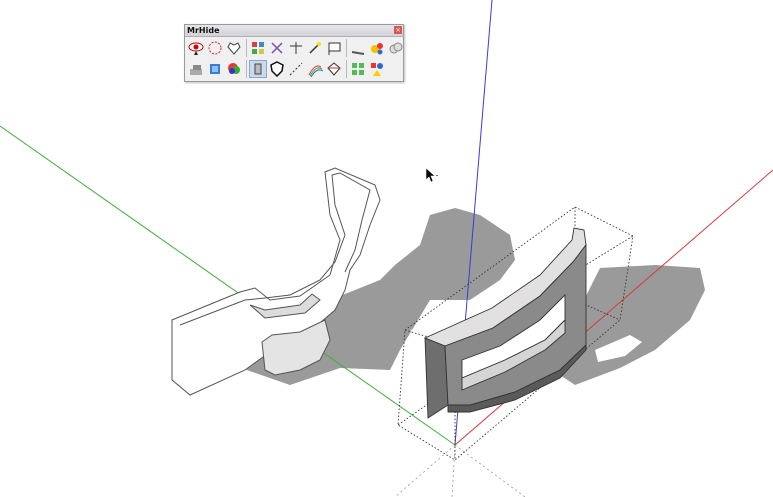 The height and width of the screenshot is (497, 773). What do you see at coordinates (358, 48) in the screenshot?
I see `ruler-icon` at bounding box center [358, 48].